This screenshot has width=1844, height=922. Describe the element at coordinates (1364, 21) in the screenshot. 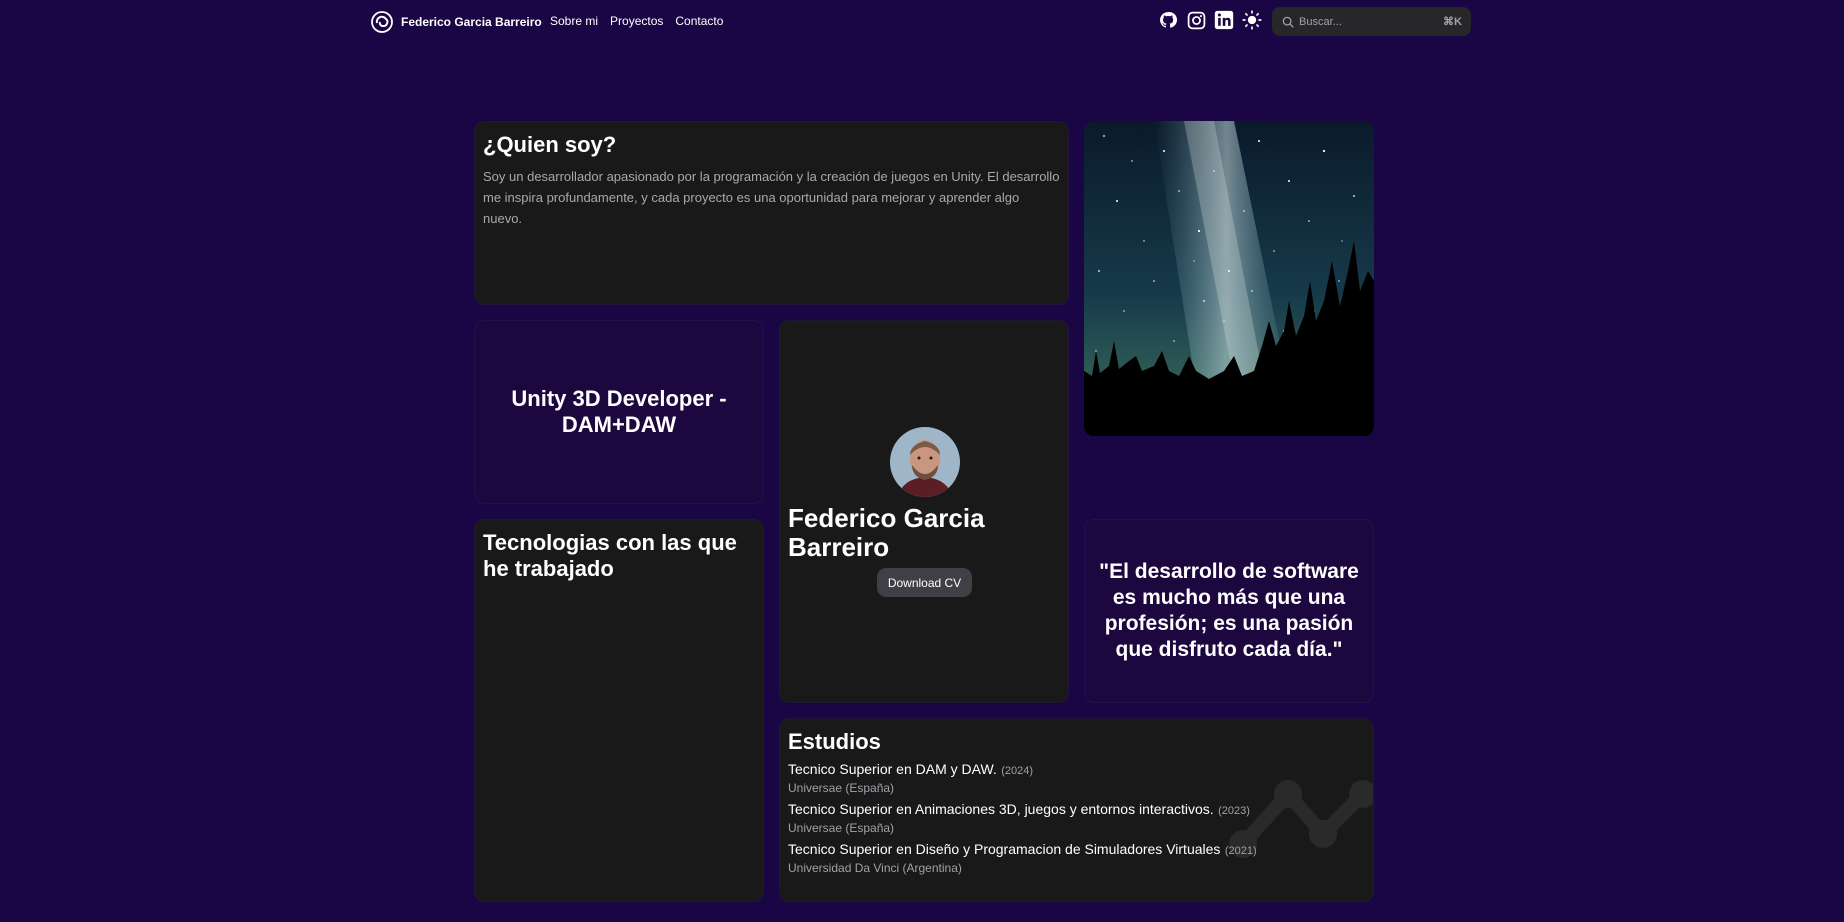

I see `search-input` at that location.